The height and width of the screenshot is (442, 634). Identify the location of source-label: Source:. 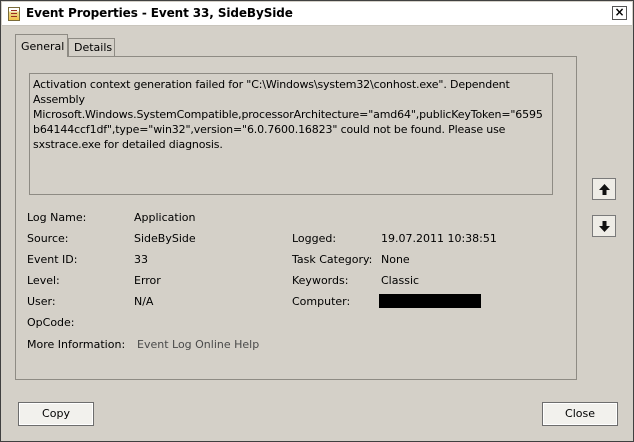
(48, 238).